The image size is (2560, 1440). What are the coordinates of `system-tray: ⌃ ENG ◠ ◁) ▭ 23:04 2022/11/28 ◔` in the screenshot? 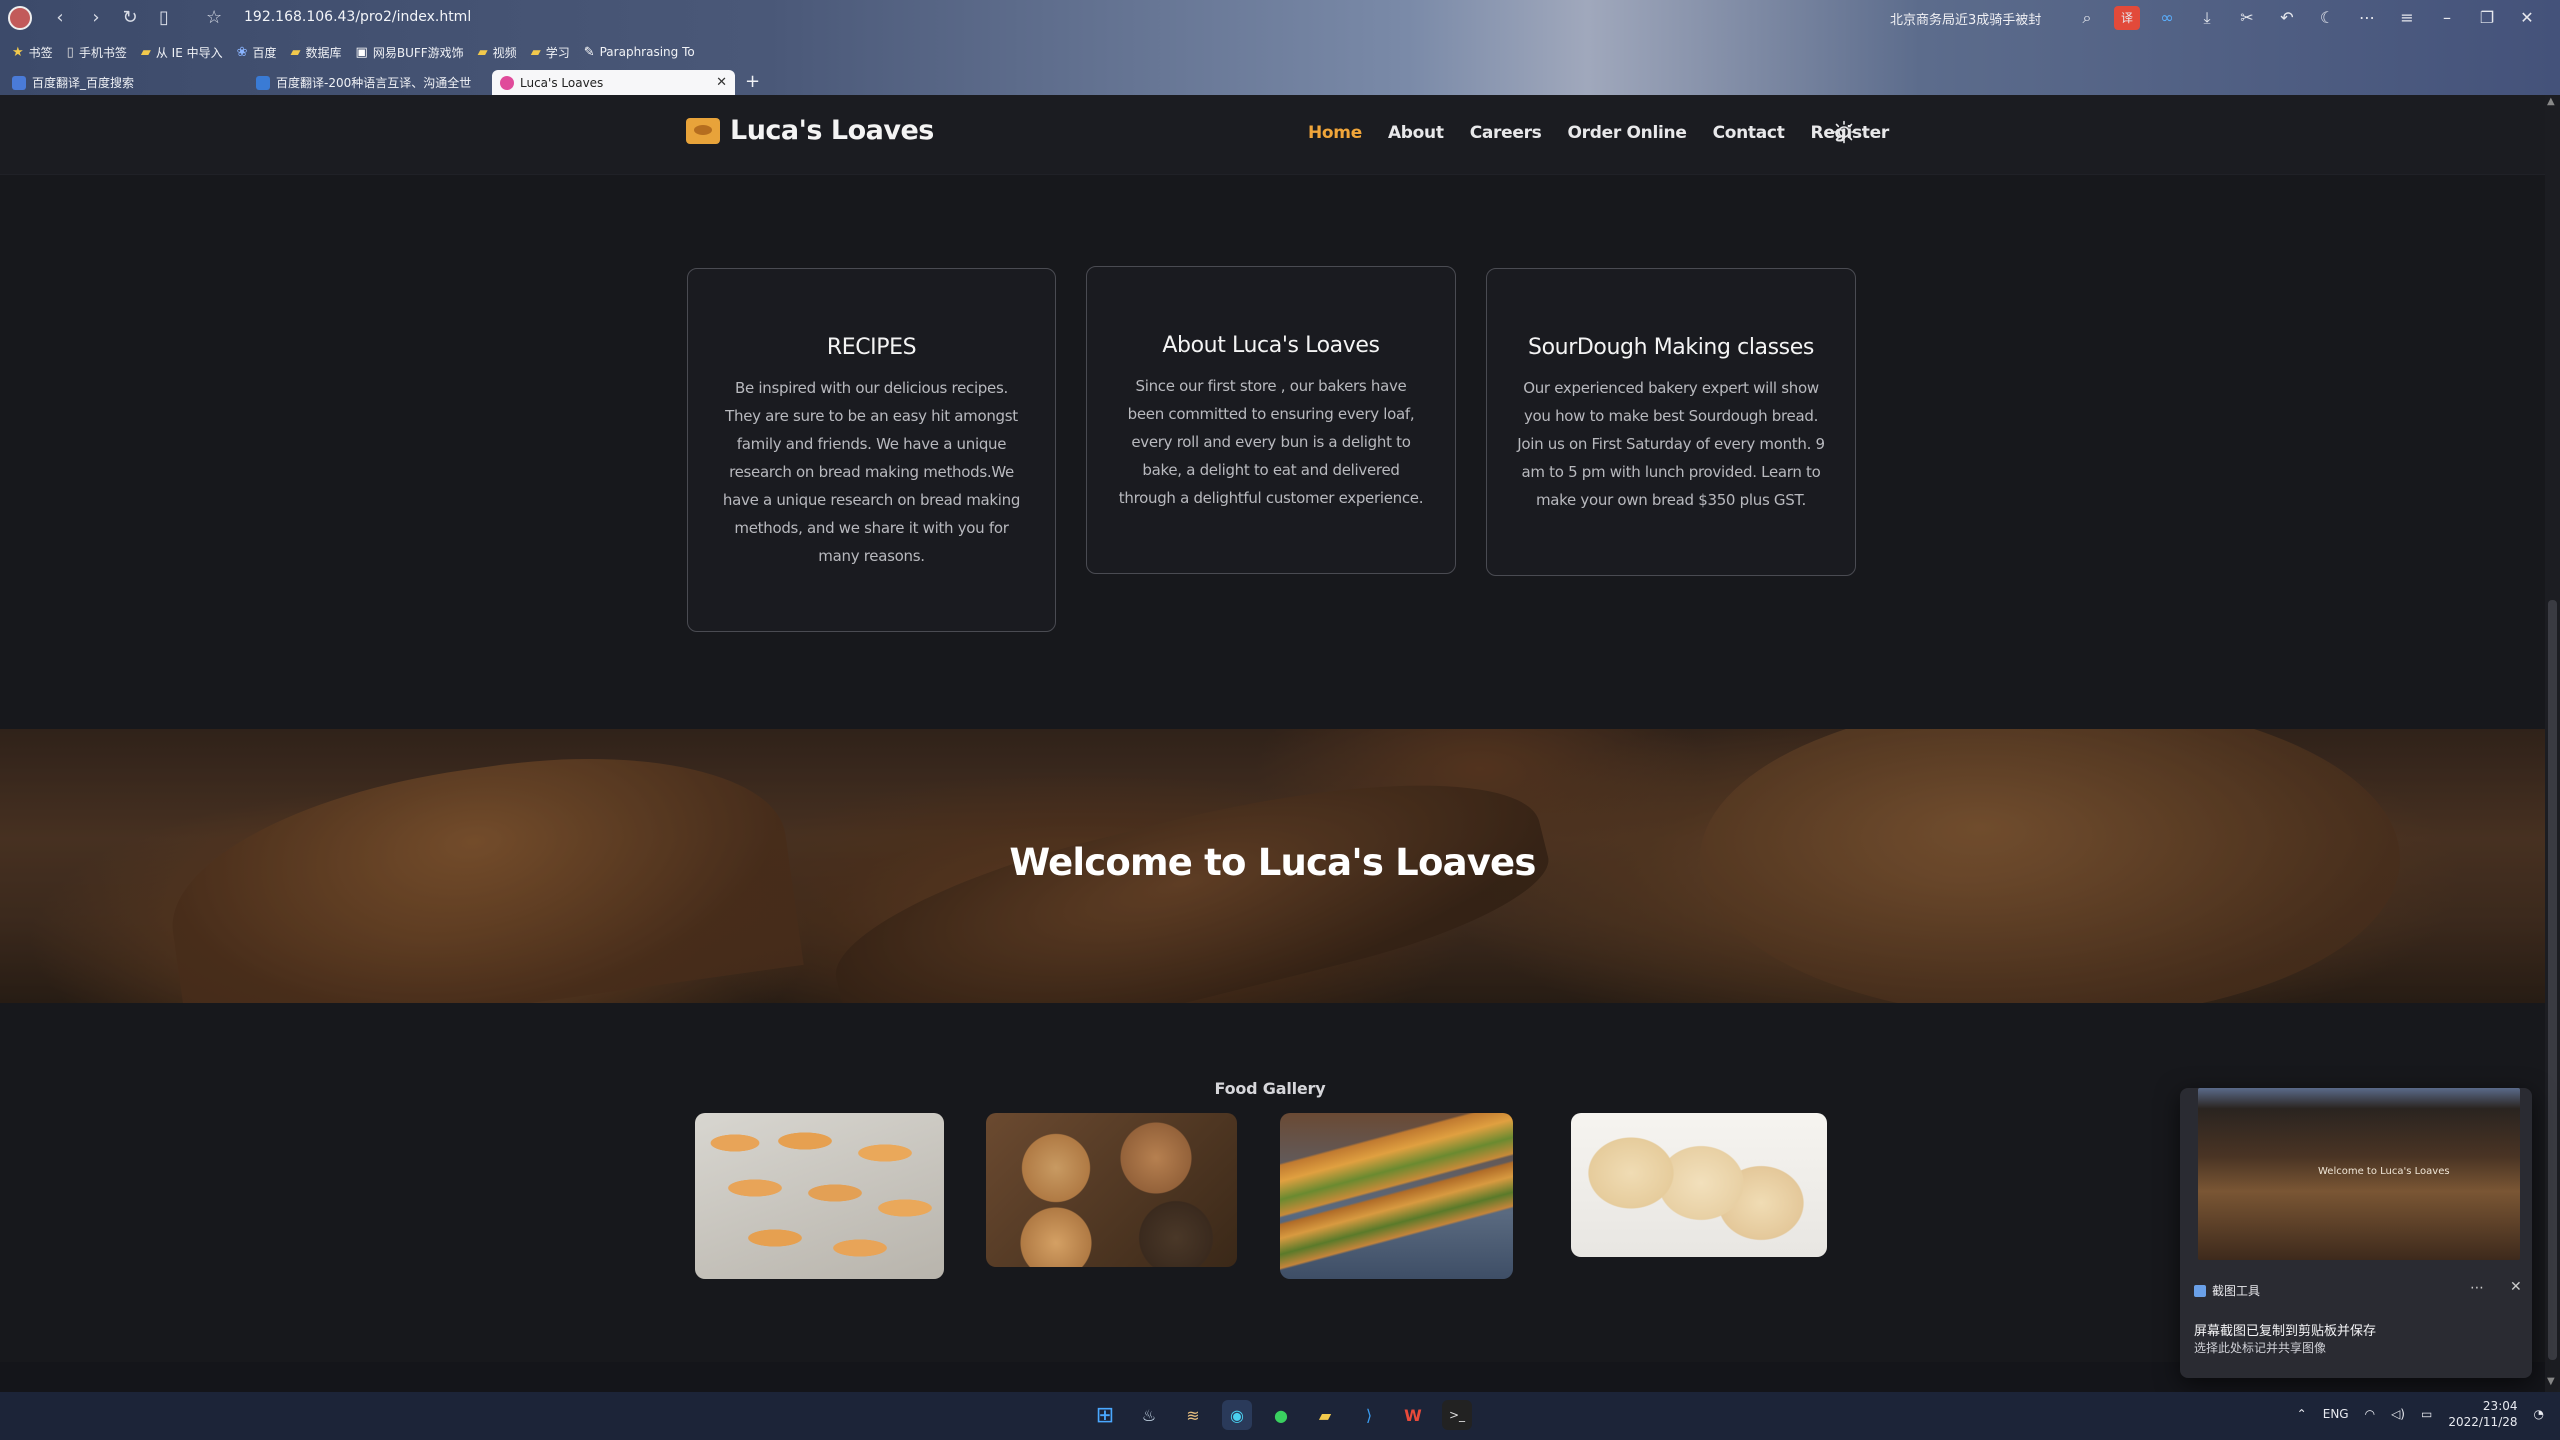 It's located at (2420, 1414).